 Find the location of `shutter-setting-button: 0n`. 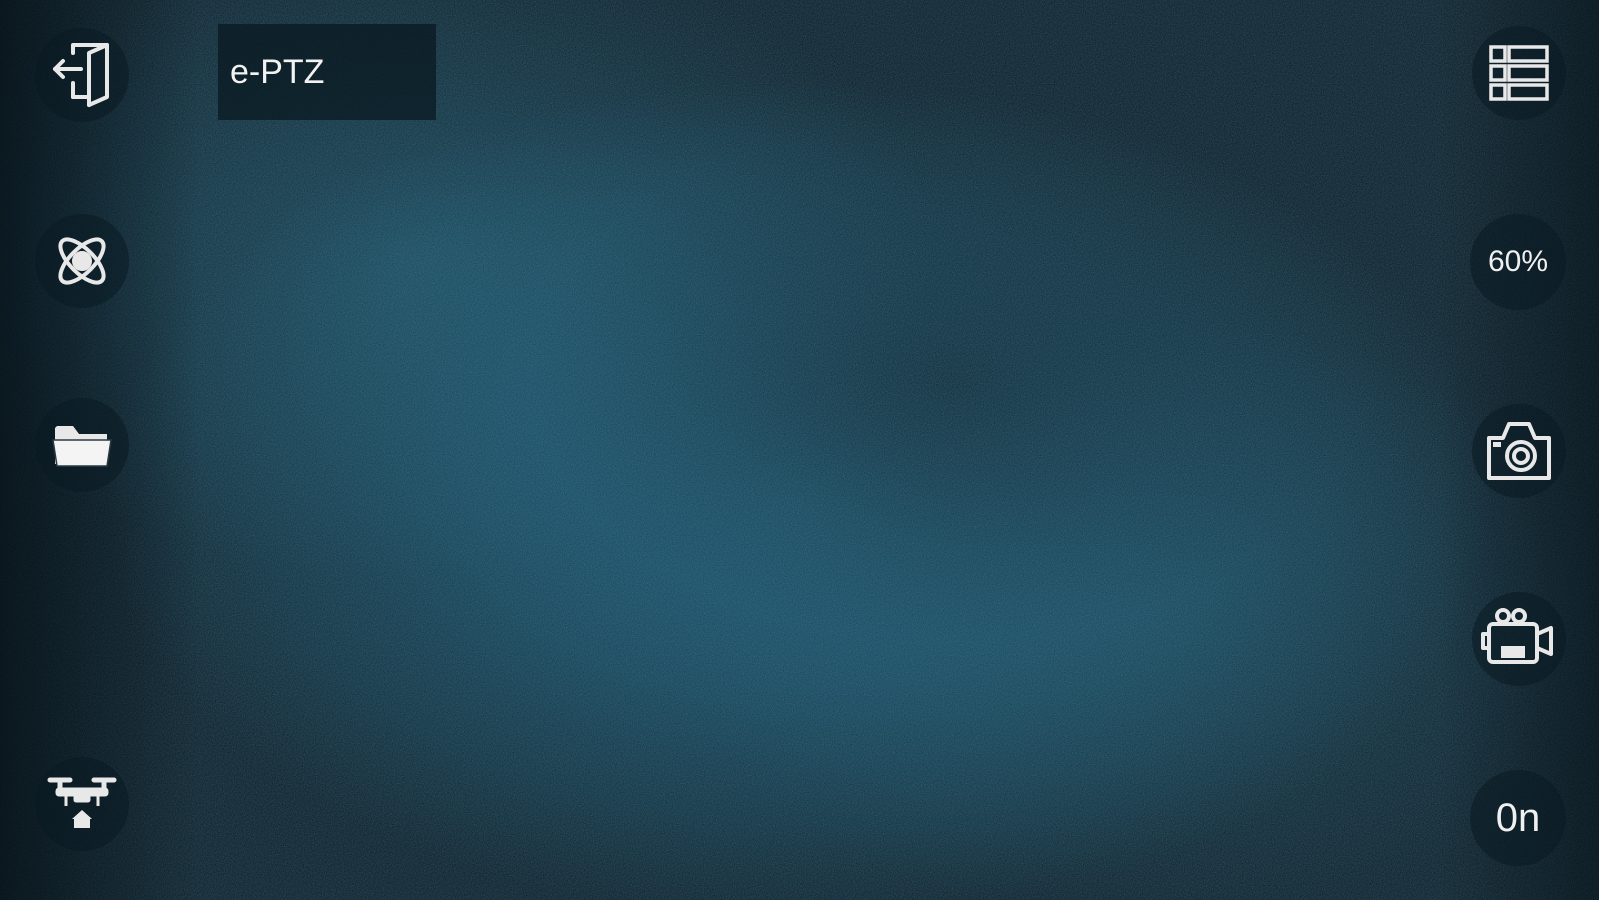

shutter-setting-button: 0n is located at coordinates (1518, 818).